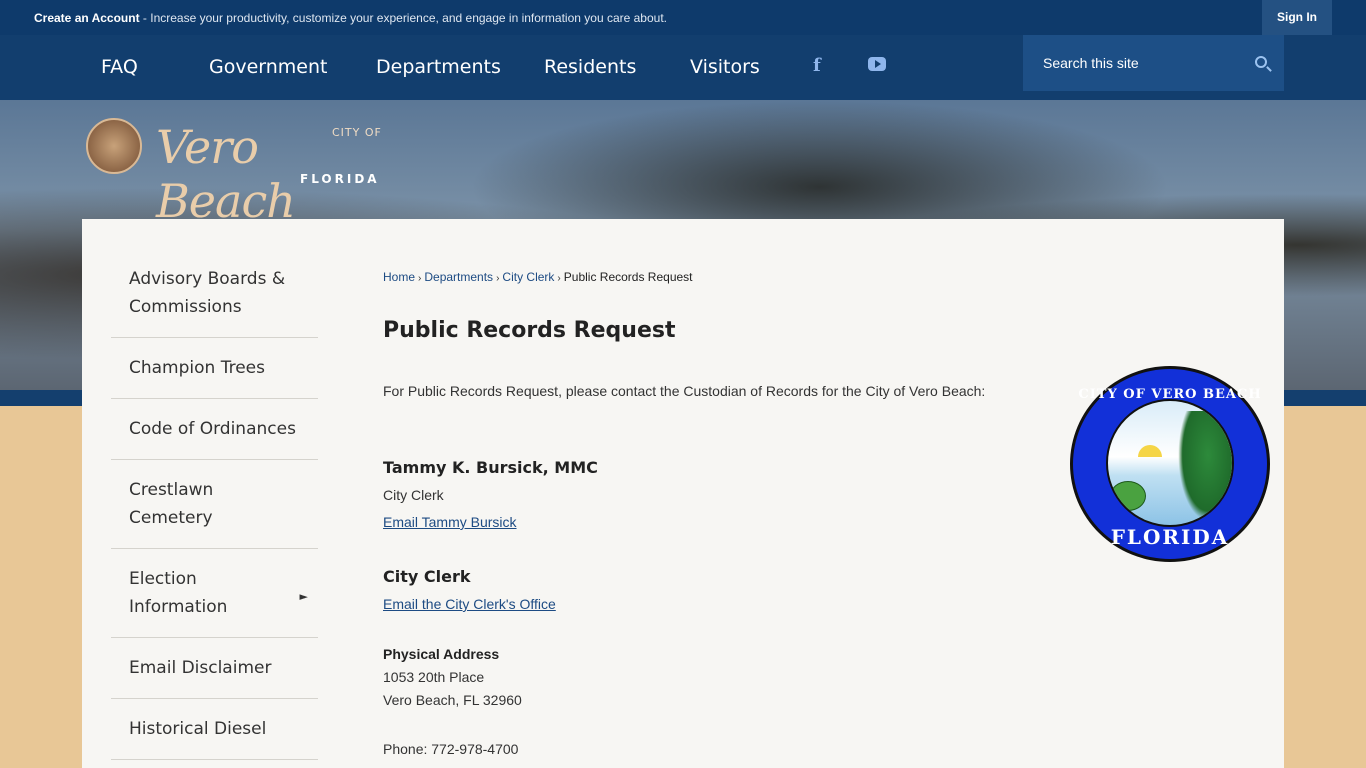 The height and width of the screenshot is (768, 1366). What do you see at coordinates (529, 330) in the screenshot?
I see `page-title: Public Records Request` at bounding box center [529, 330].